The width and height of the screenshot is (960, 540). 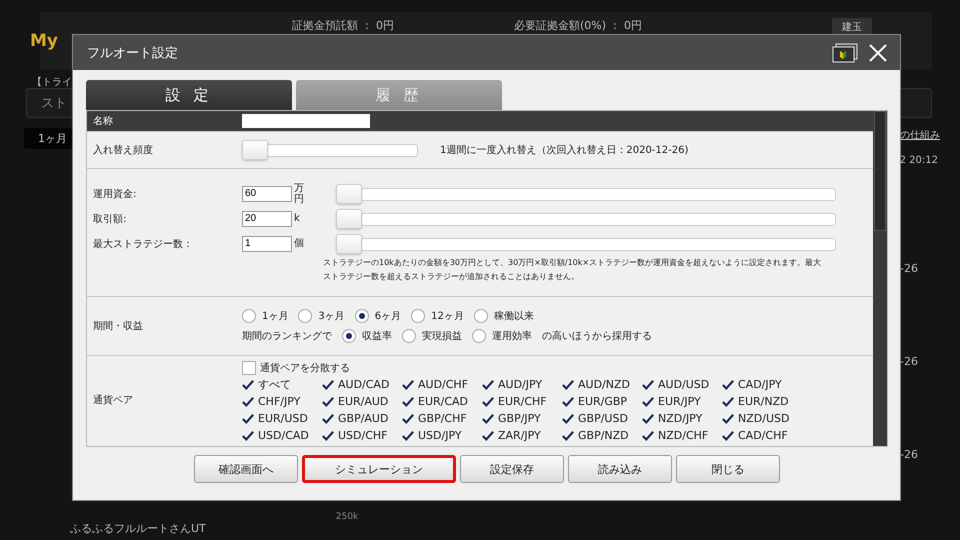 What do you see at coordinates (764, 418) in the screenshot?
I see `checkbox-label: NZD/USD` at bounding box center [764, 418].